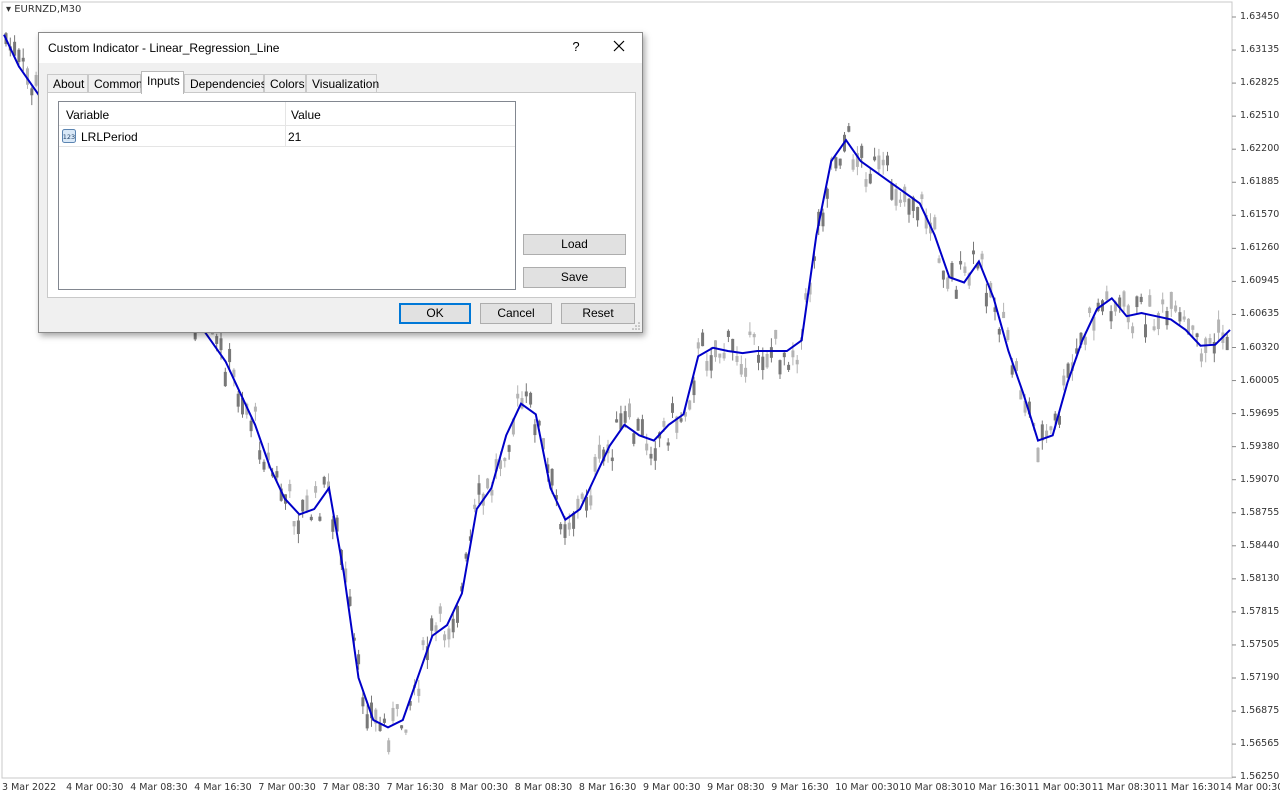  Describe the element at coordinates (1260, 479) in the screenshot. I see `price-tick-label: 1.59070` at that location.